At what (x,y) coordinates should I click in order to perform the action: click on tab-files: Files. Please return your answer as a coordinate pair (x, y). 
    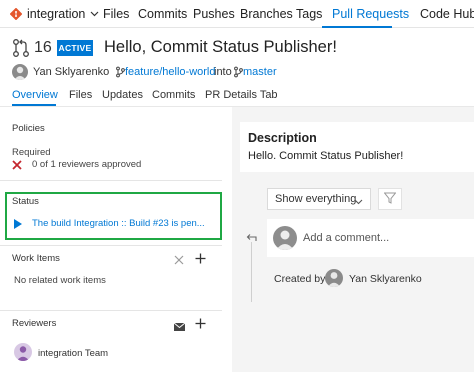
    Looking at the image, I should click on (80, 95).